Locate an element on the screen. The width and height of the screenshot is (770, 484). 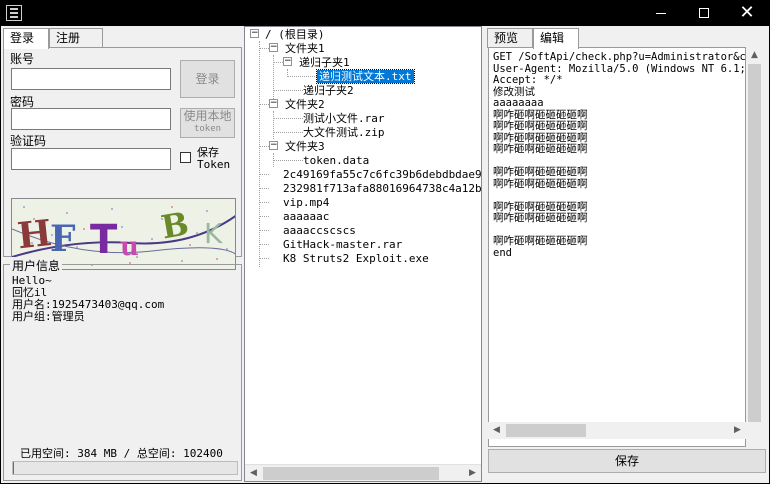
scrollbar-corner is located at coordinates (754, 430).